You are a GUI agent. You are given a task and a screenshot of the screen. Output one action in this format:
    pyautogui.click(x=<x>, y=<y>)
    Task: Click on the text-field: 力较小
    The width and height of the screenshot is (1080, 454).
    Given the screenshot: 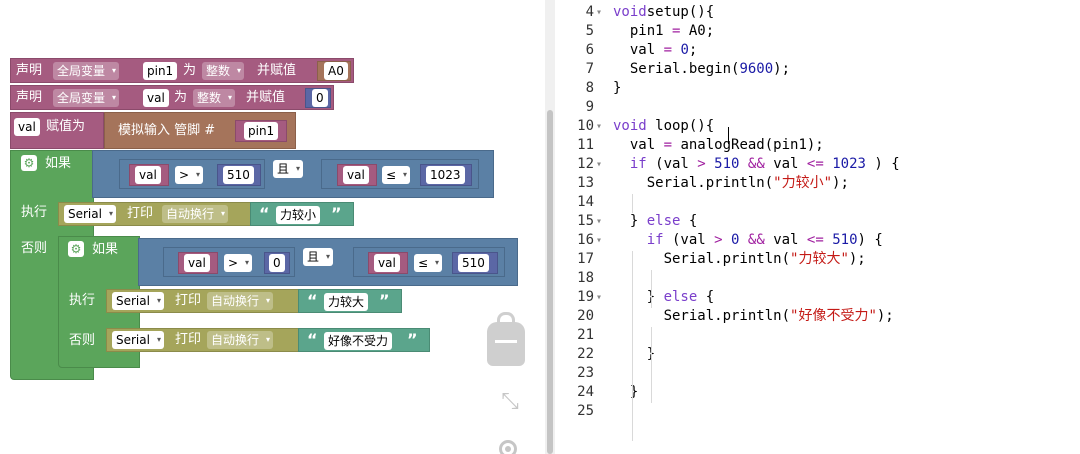 What is the action you would take?
    pyautogui.click(x=298, y=215)
    